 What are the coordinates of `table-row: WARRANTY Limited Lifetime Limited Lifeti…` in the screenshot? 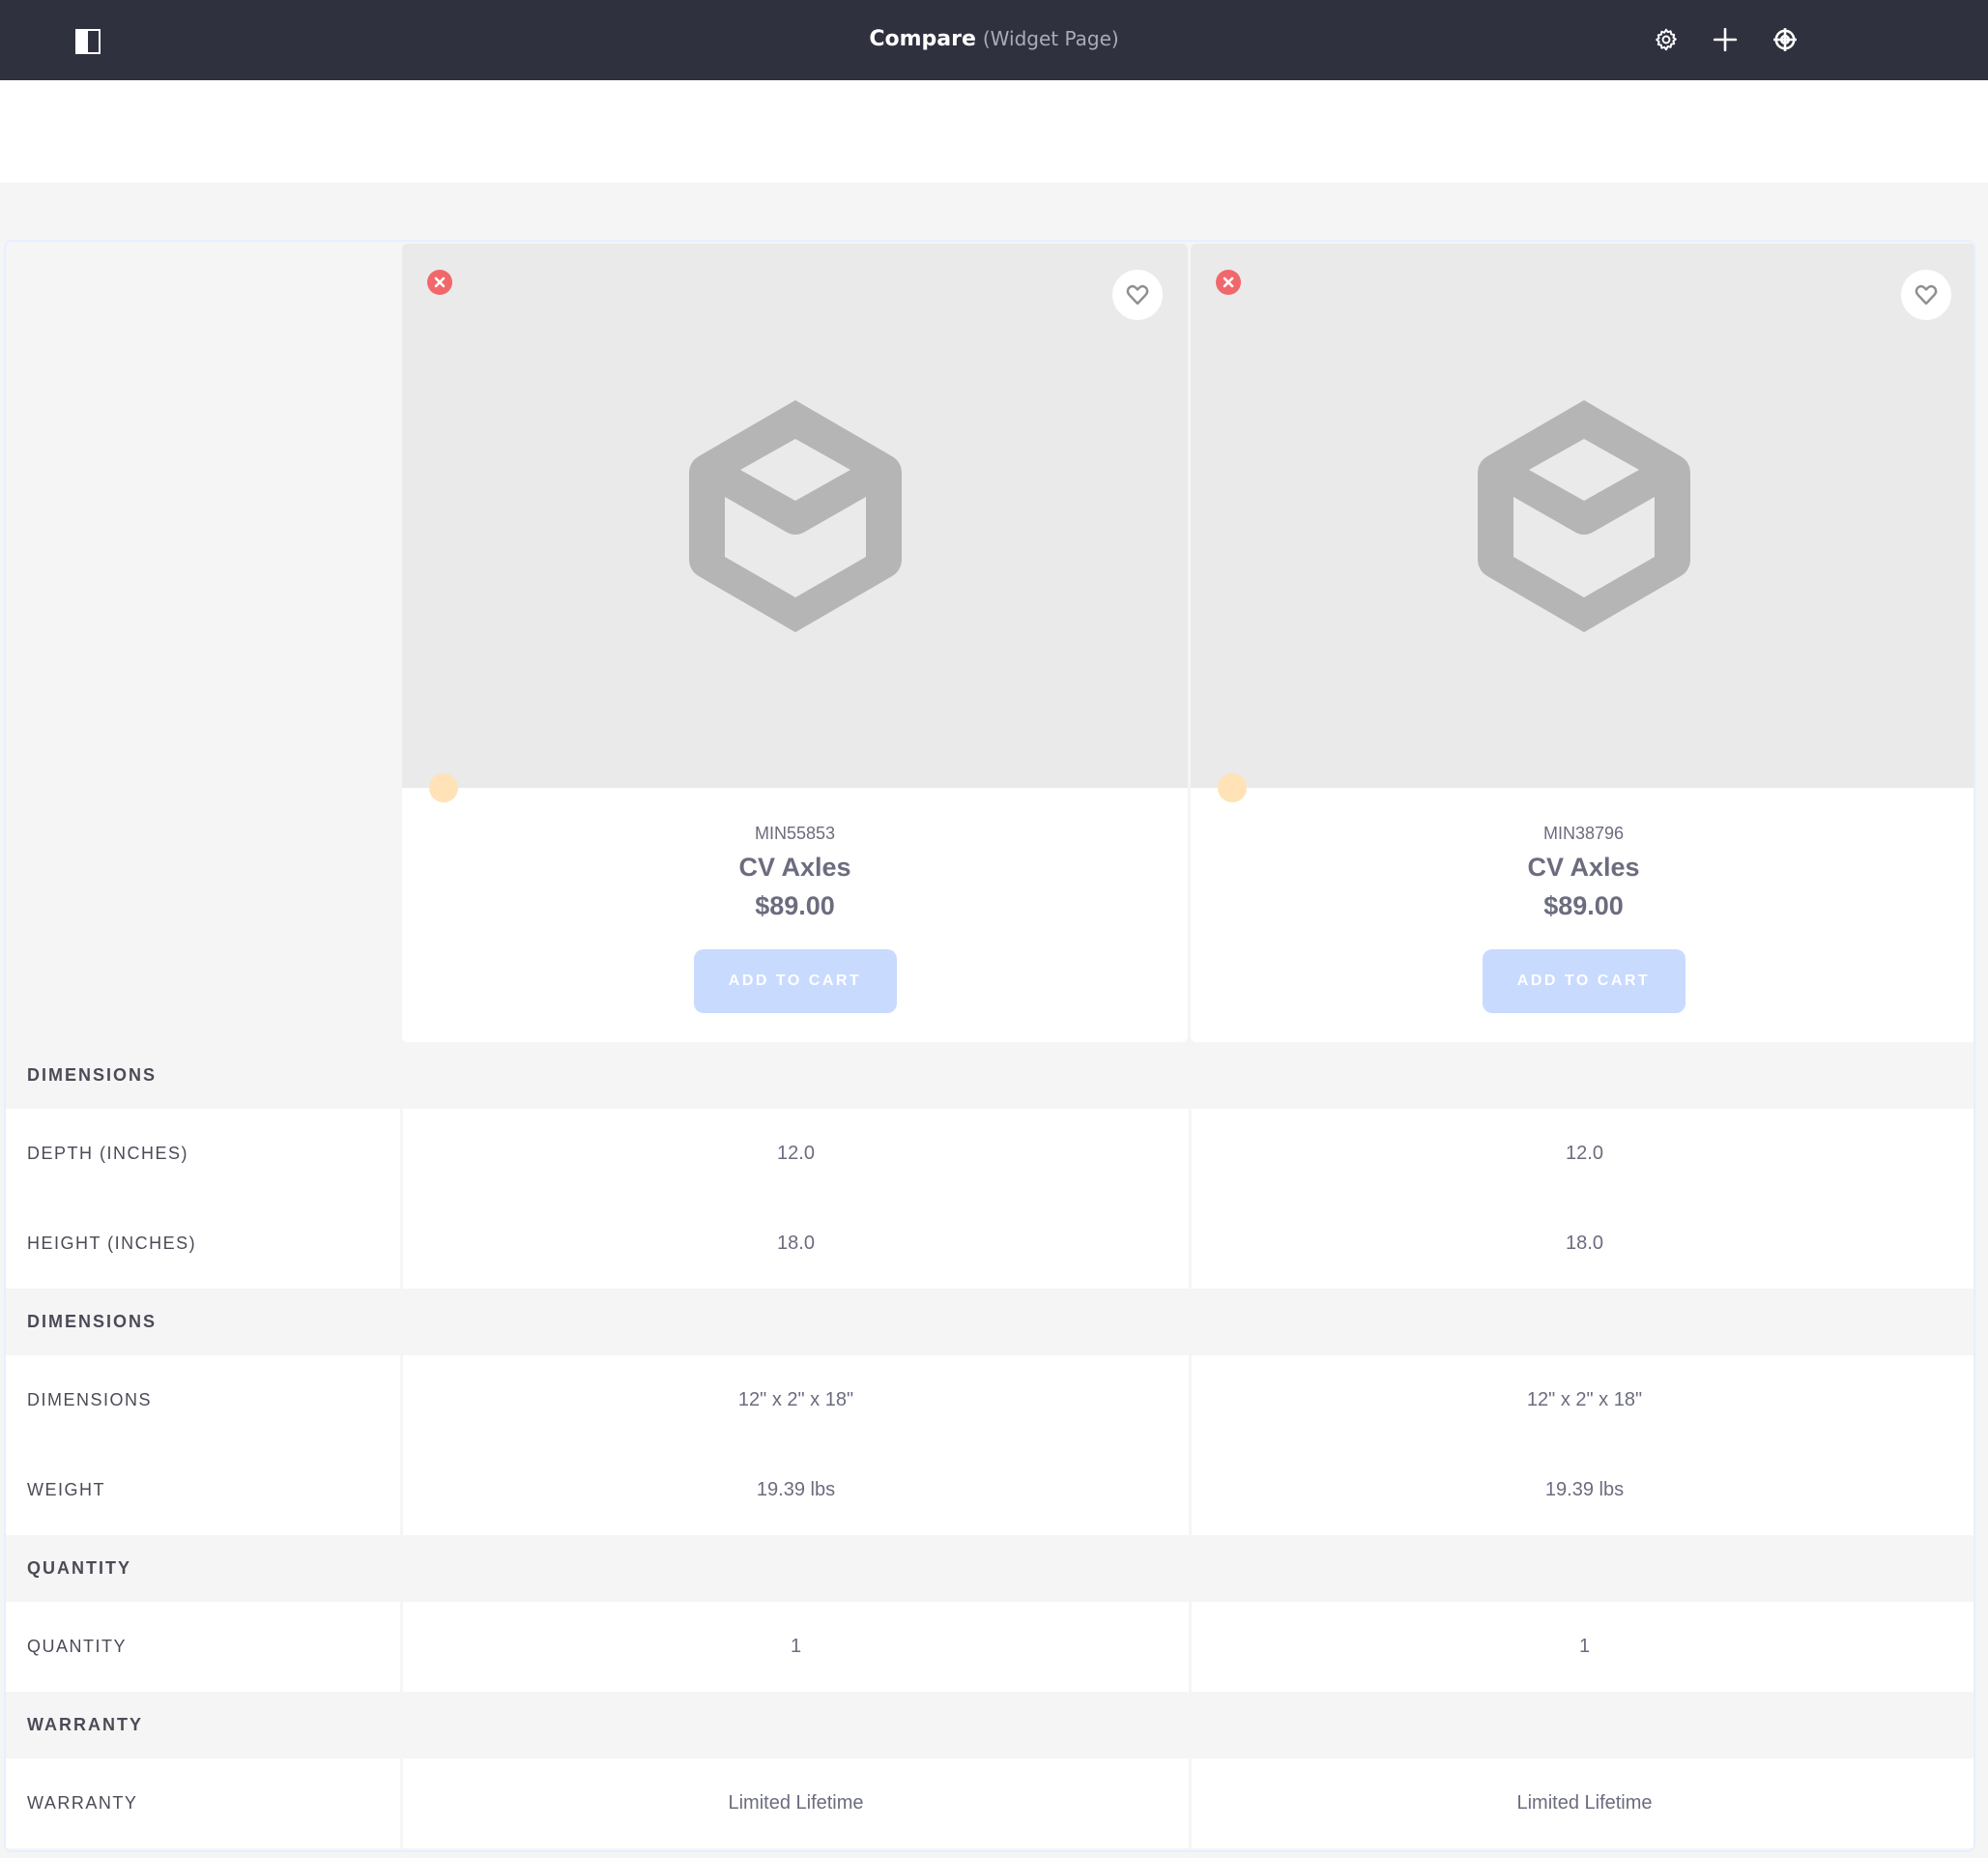 It's located at (990, 1803).